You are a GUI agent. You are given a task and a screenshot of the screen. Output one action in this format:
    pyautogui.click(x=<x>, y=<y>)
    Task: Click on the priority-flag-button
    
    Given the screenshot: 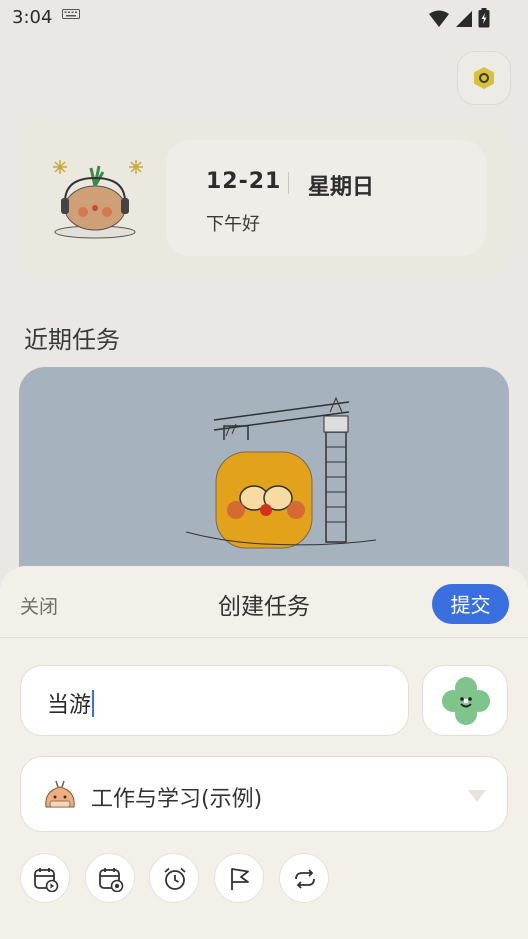 What is the action you would take?
    pyautogui.click(x=239, y=878)
    